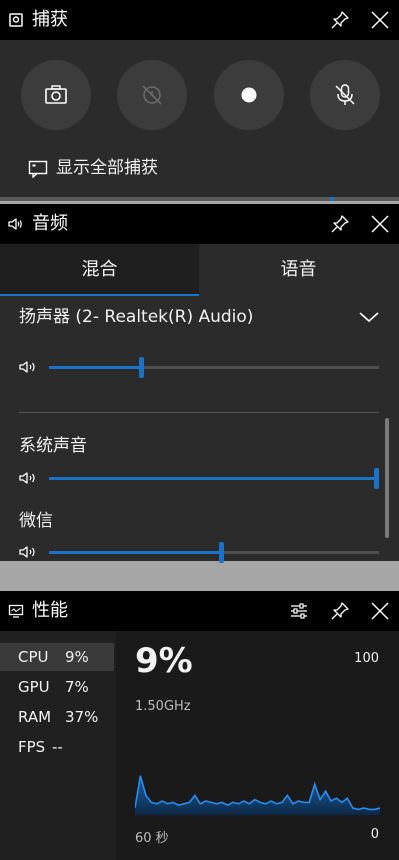 Image resolution: width=399 pixels, height=860 pixels. What do you see at coordinates (199, 199) in the screenshot?
I see `capture-scrollbar` at bounding box center [199, 199].